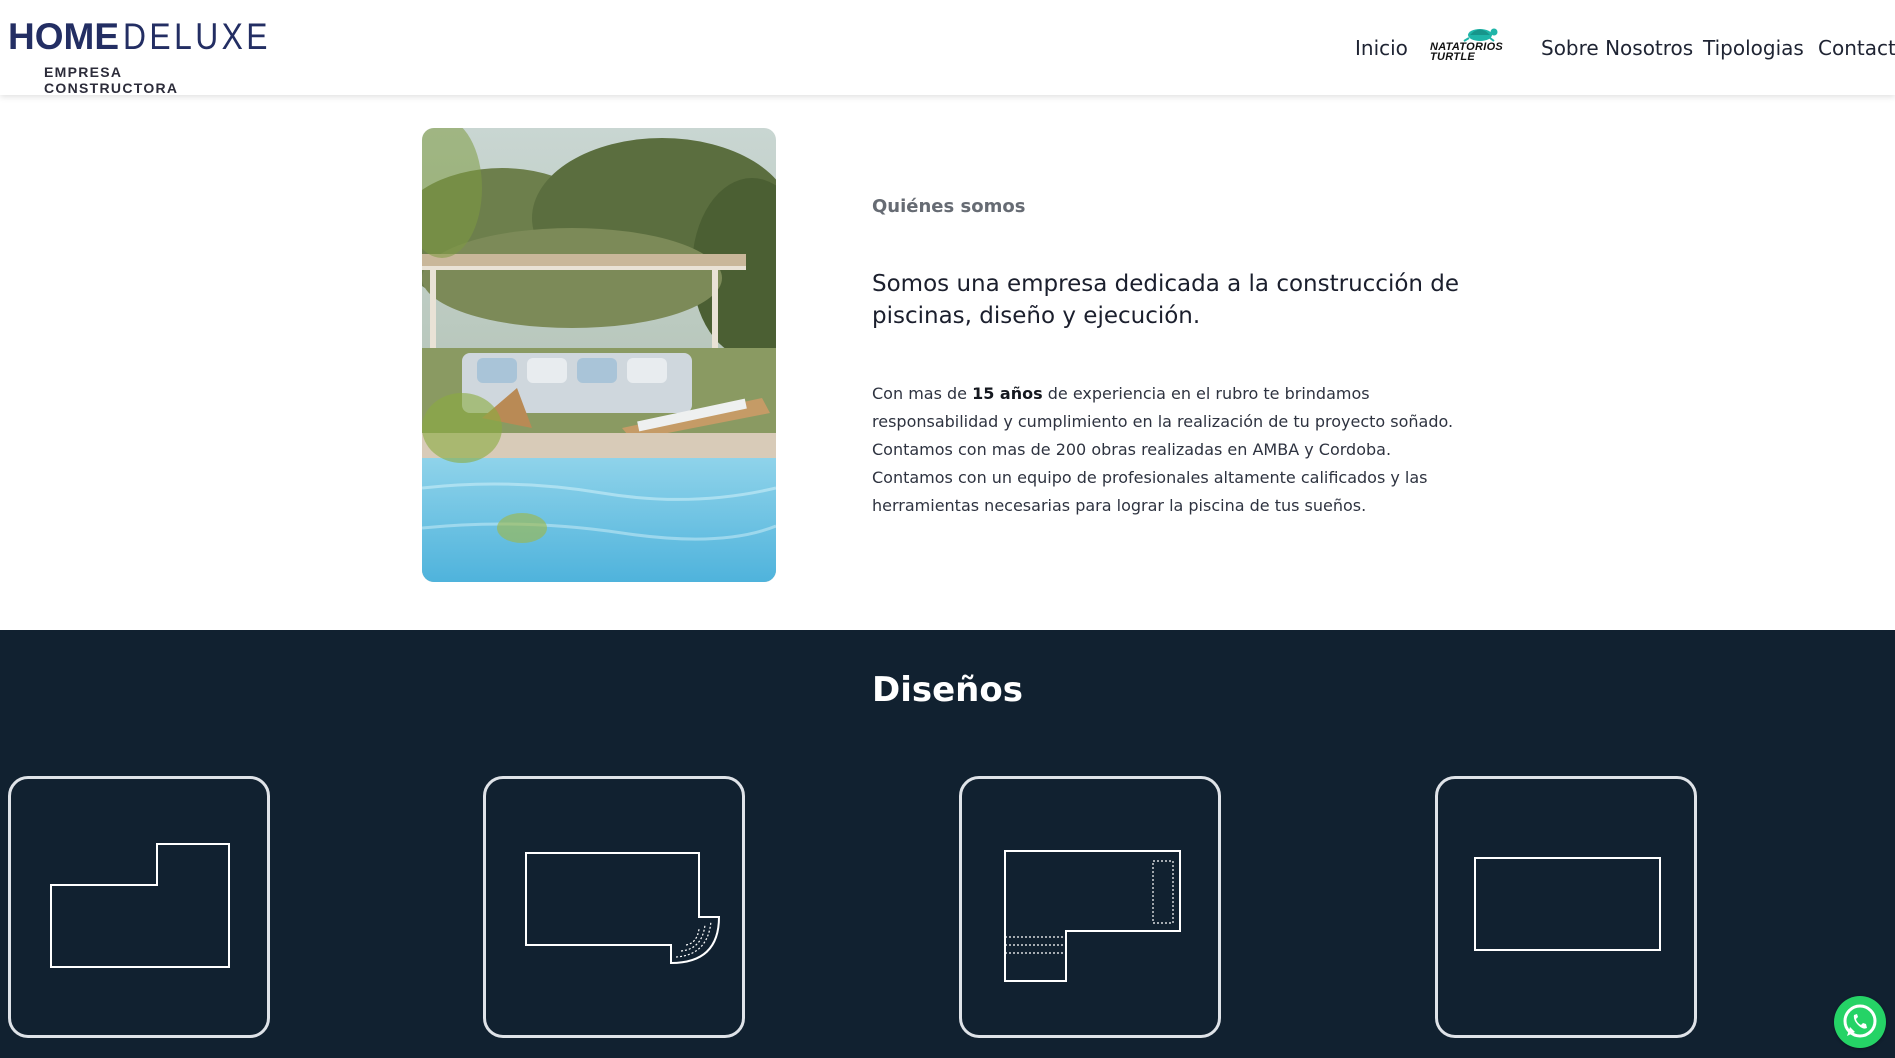 This screenshot has height=1058, width=1895. What do you see at coordinates (947, 690) in the screenshot?
I see `designs-title: Diseños` at bounding box center [947, 690].